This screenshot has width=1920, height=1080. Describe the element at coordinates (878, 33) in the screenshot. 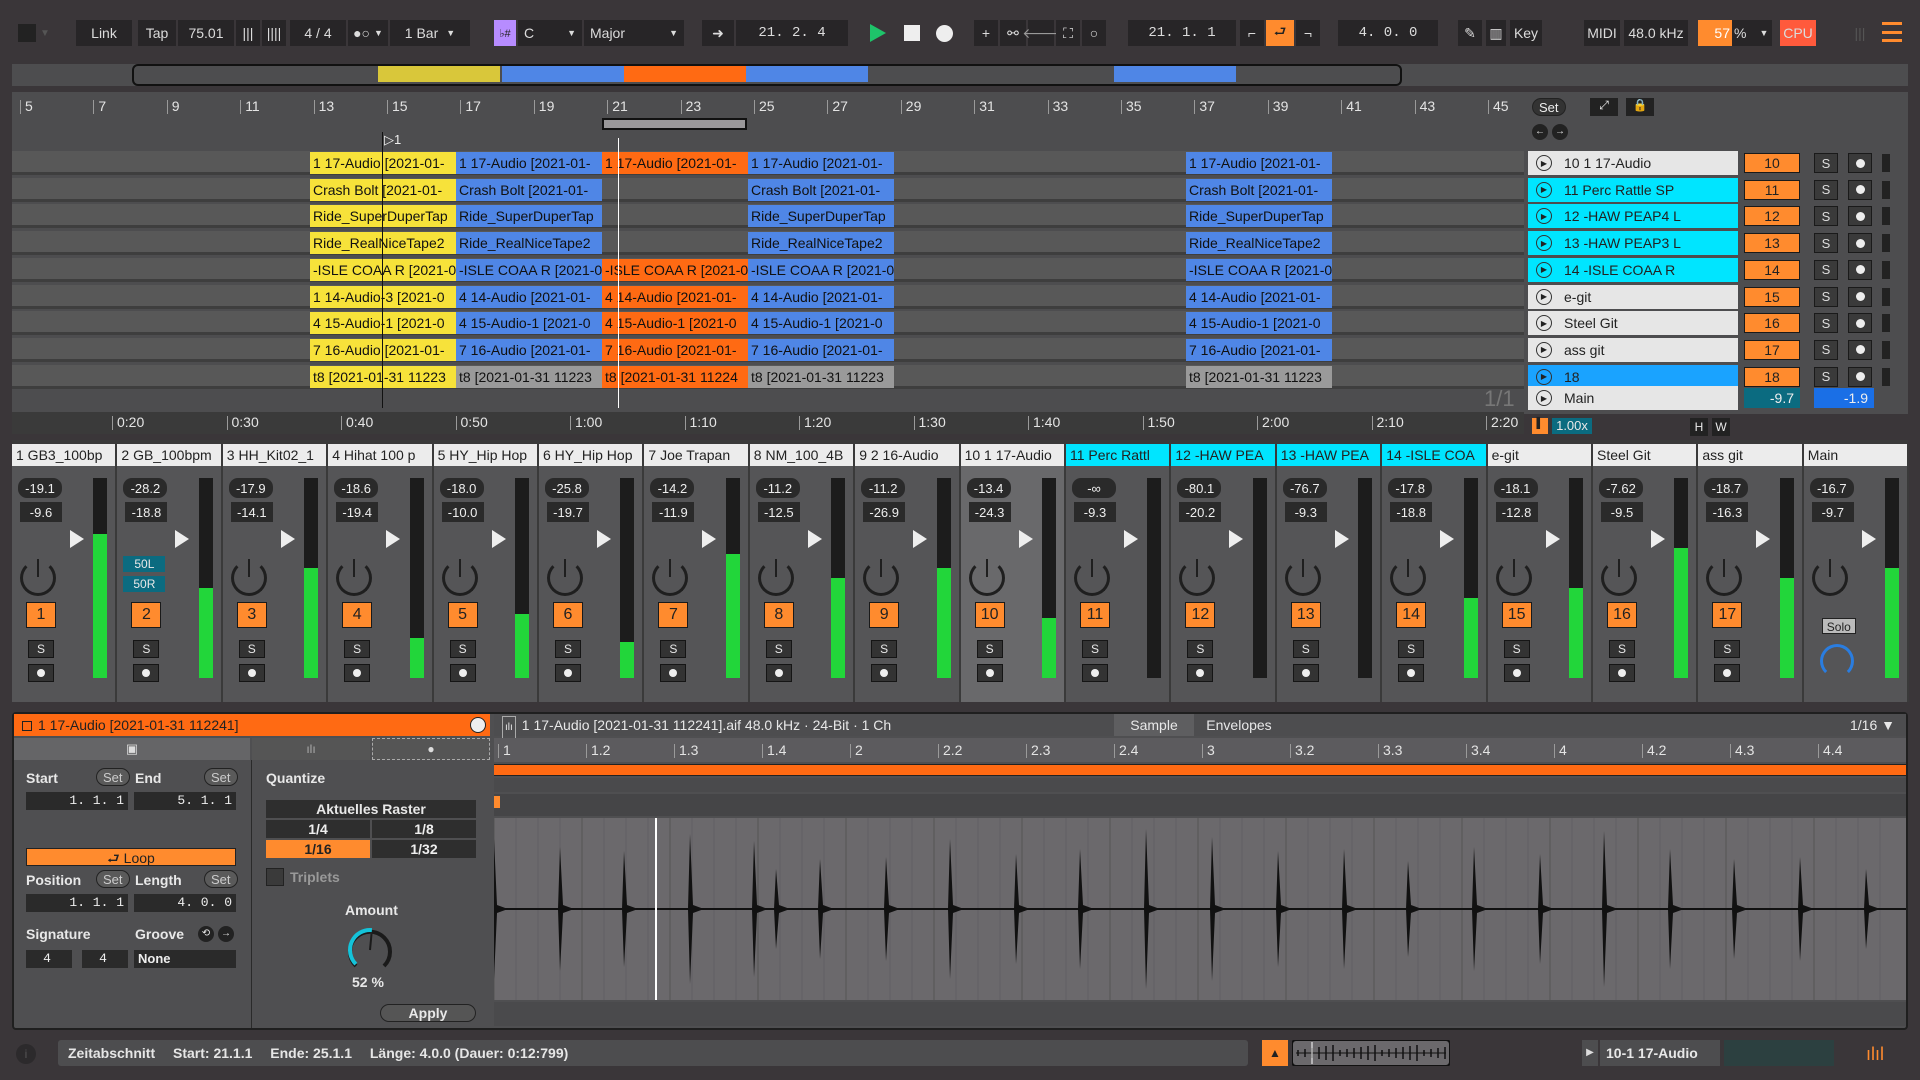

I see `play-button` at that location.